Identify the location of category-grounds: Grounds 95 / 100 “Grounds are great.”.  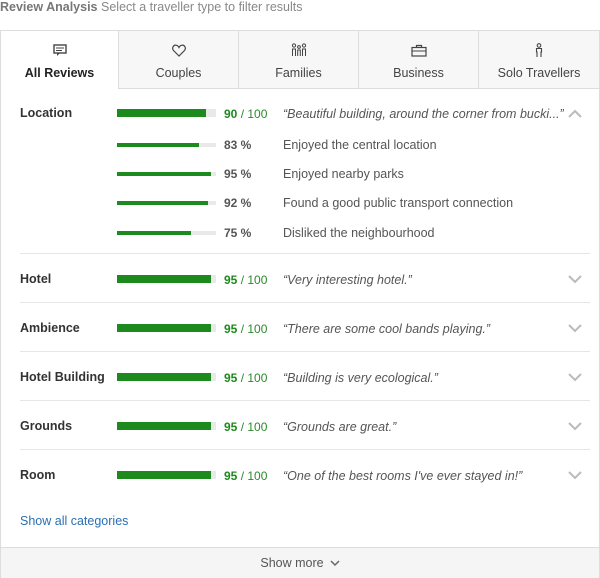
(300, 429).